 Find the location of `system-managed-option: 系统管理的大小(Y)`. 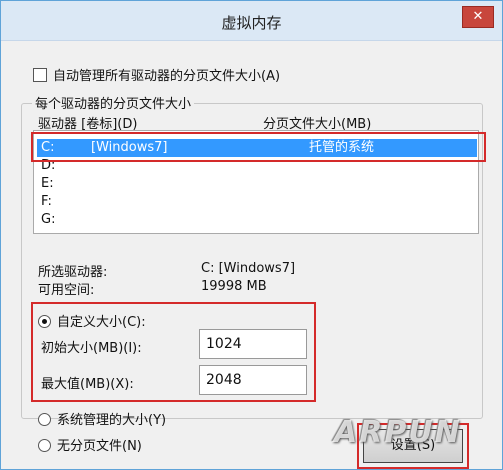

system-managed-option: 系统管理的大小(Y) is located at coordinates (102, 418).